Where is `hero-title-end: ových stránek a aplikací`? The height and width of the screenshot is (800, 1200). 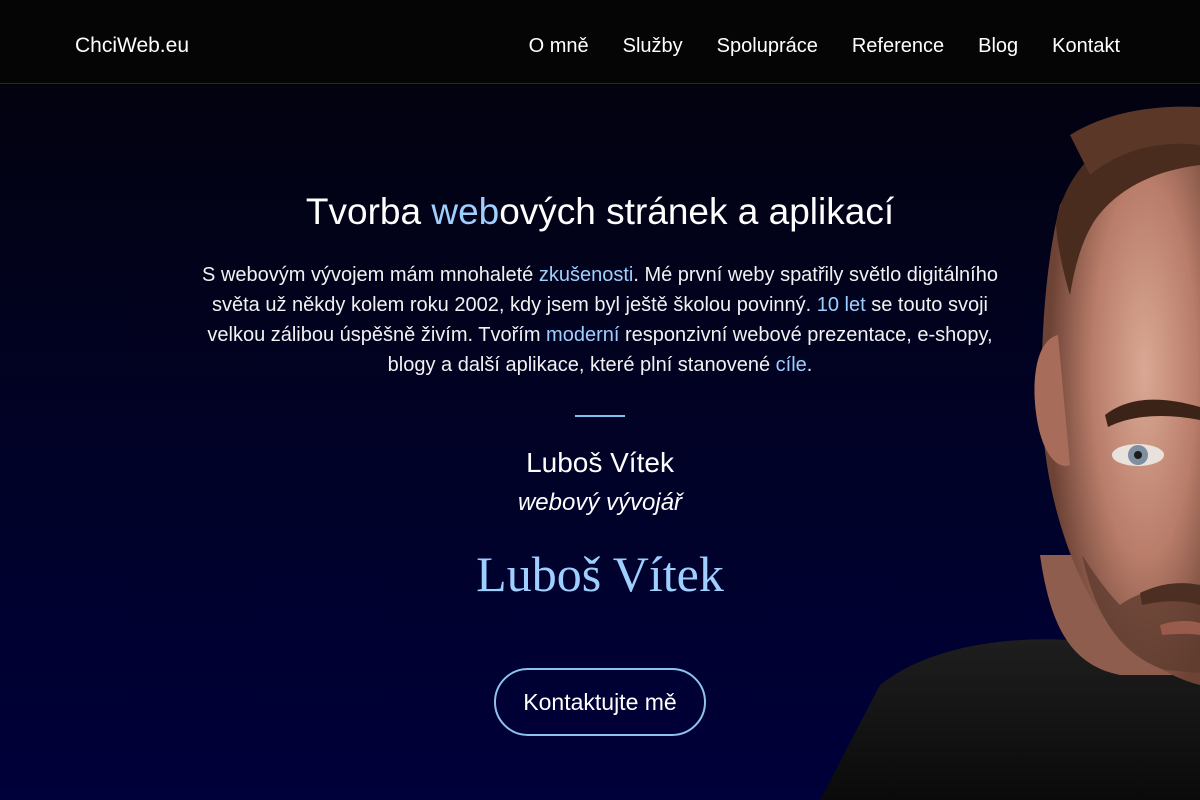
hero-title-end: ových stránek a aplikací is located at coordinates (697, 211).